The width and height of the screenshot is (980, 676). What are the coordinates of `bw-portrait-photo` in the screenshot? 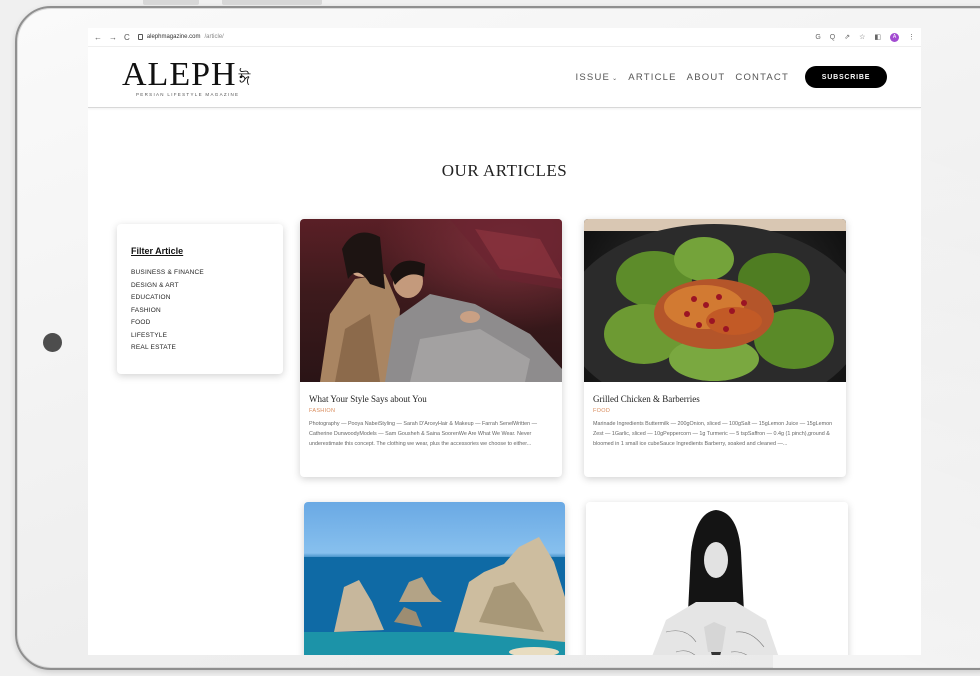 It's located at (715, 582).